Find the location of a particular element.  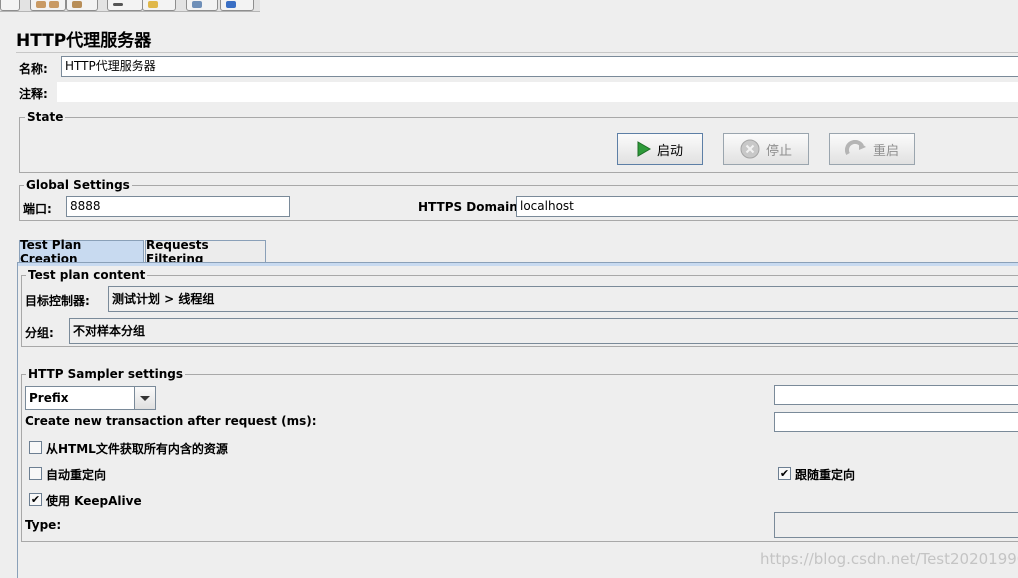

chevron-down-icon is located at coordinates (145, 398).